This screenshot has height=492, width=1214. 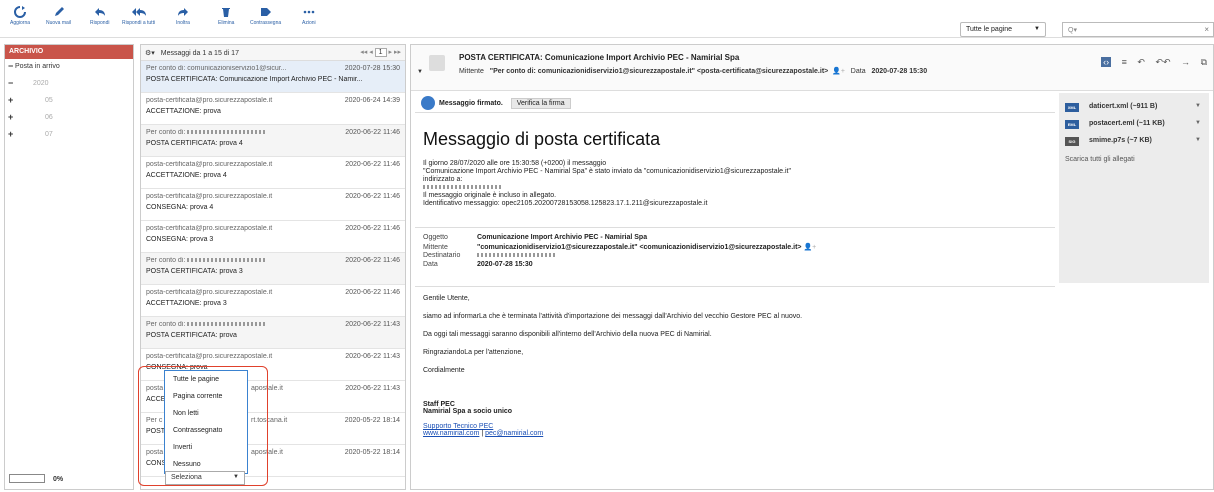 I want to click on reply-icon: ↶, so click(x=1141, y=62).